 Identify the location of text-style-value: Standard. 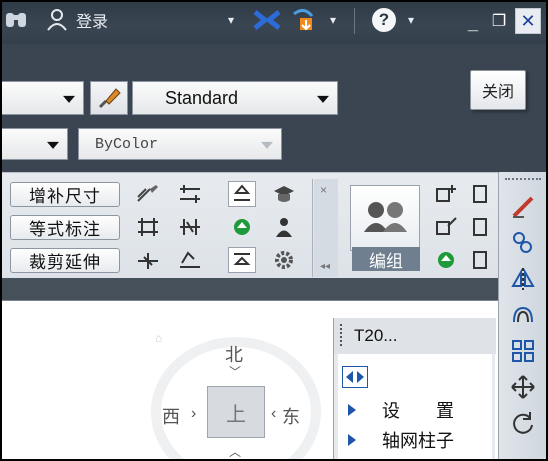
(202, 97).